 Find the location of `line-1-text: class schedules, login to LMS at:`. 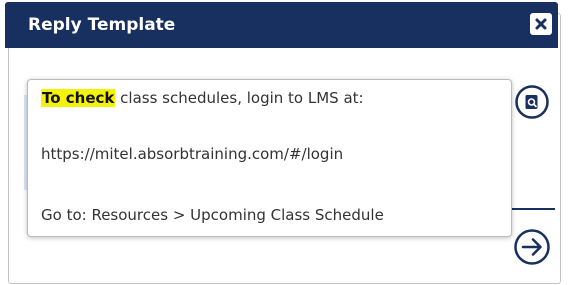

line-1-text: class schedules, login to LMS at: is located at coordinates (239, 98).